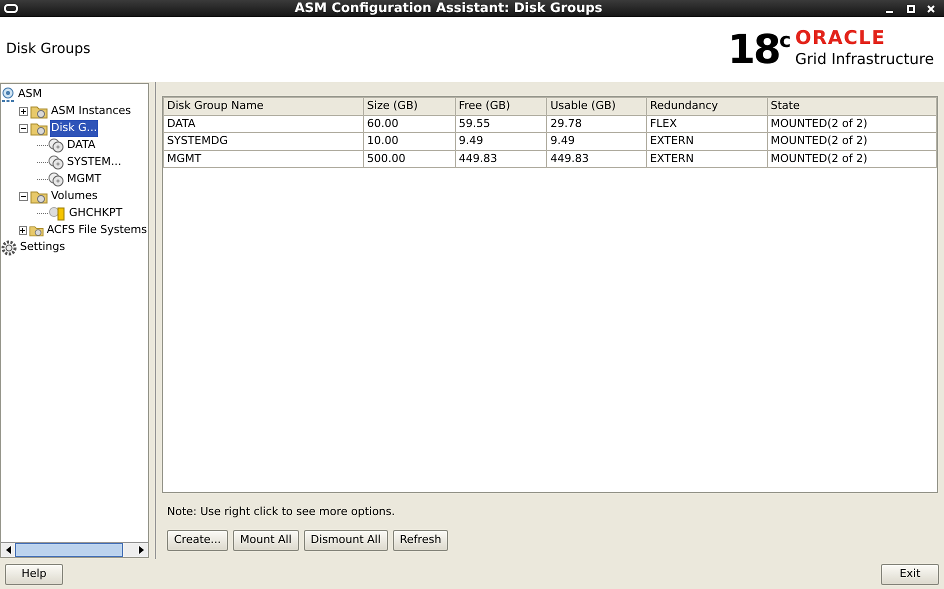  I want to click on table-cell: DATA, so click(264, 123).